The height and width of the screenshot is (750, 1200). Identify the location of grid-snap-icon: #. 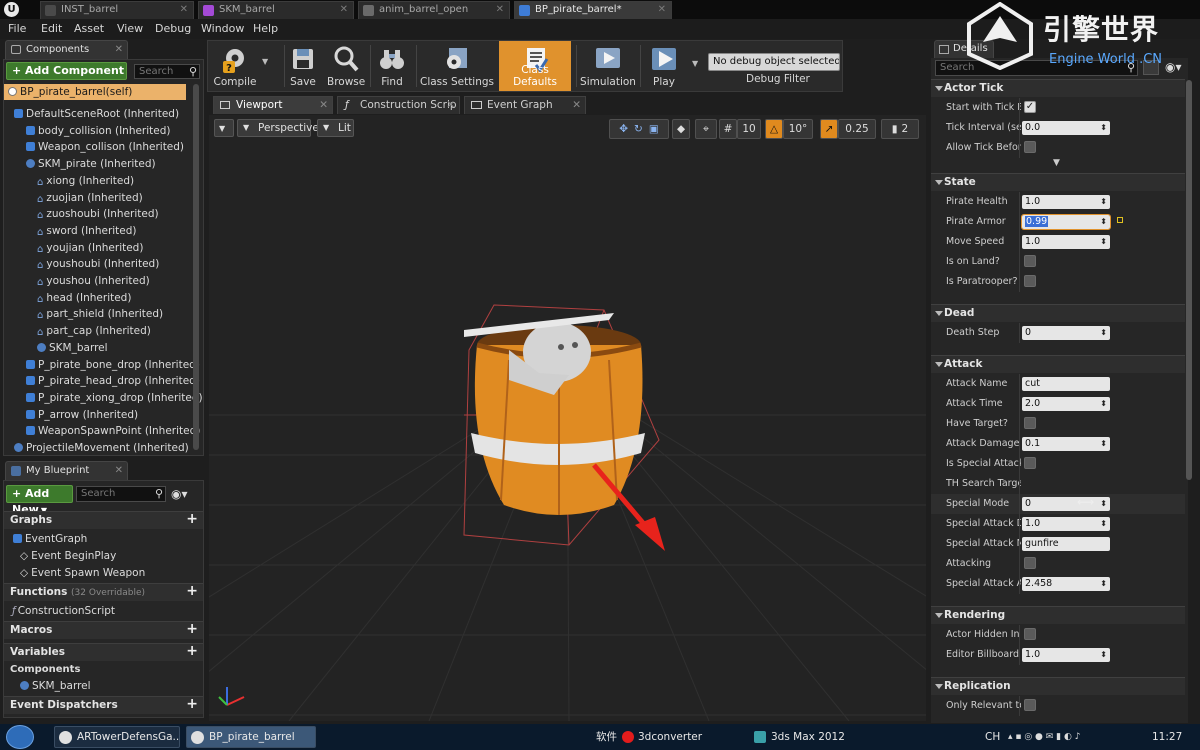
(728, 129).